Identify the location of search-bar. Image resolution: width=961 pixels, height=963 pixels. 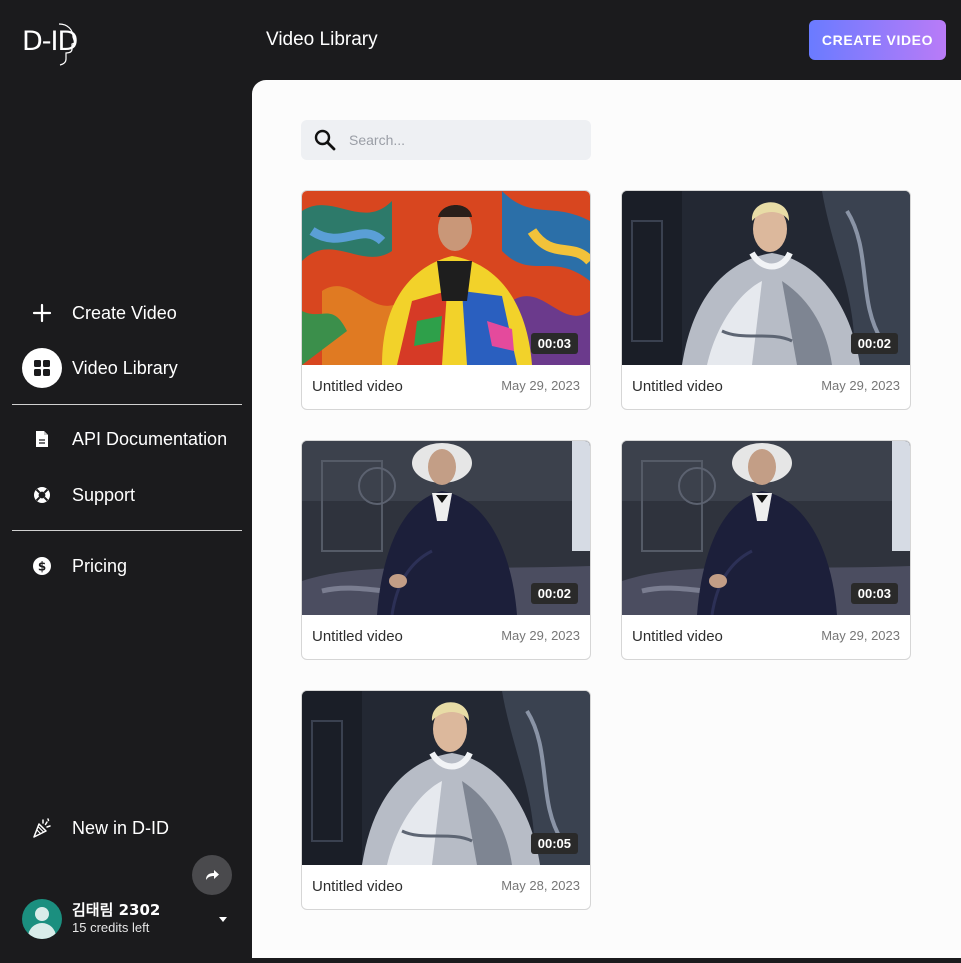
(446, 140).